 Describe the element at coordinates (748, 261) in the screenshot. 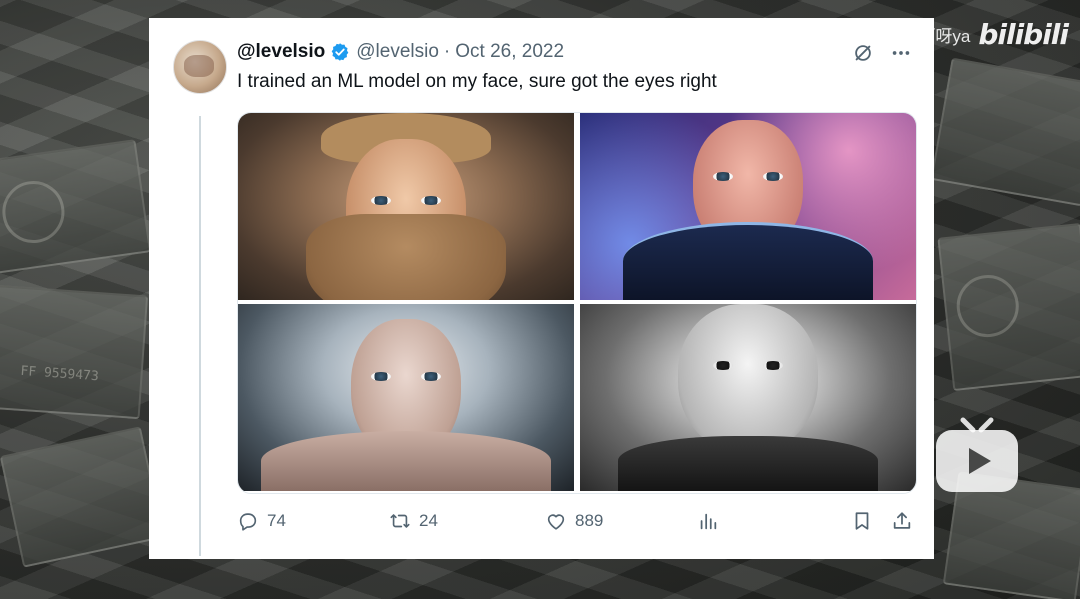

I see `image-space-suit` at that location.